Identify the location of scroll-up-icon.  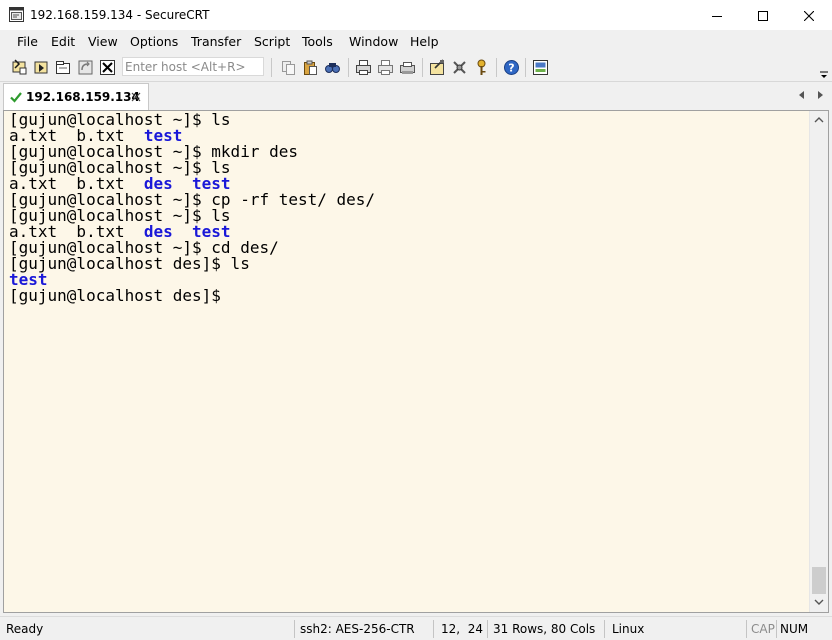
(819, 120).